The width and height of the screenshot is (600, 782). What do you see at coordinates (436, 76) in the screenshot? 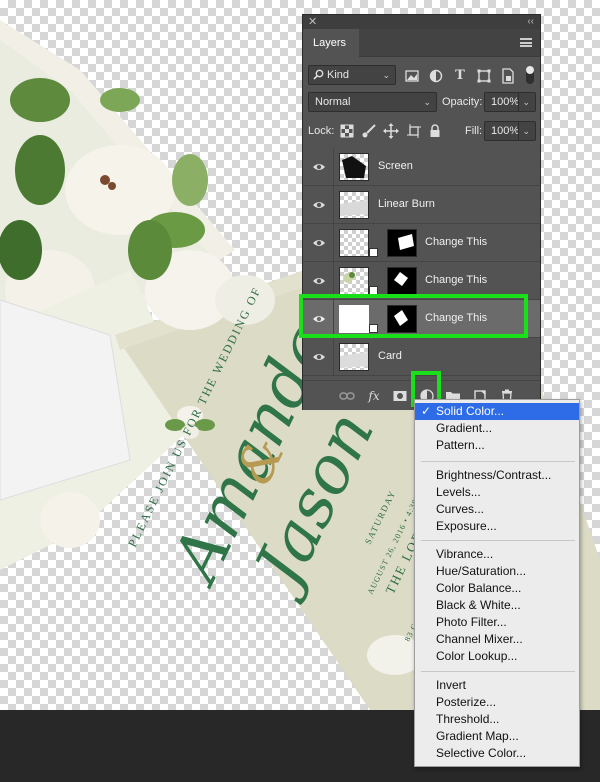
I see `adjustment-filter-icon` at bounding box center [436, 76].